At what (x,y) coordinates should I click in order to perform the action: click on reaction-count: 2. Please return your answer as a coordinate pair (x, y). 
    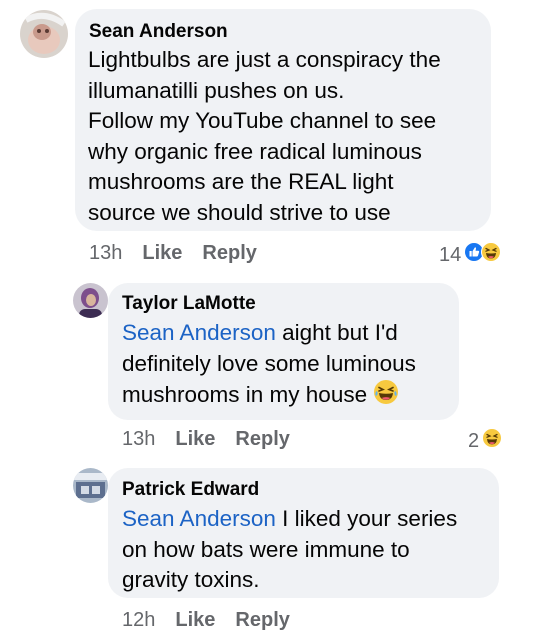
    Looking at the image, I should click on (474, 440).